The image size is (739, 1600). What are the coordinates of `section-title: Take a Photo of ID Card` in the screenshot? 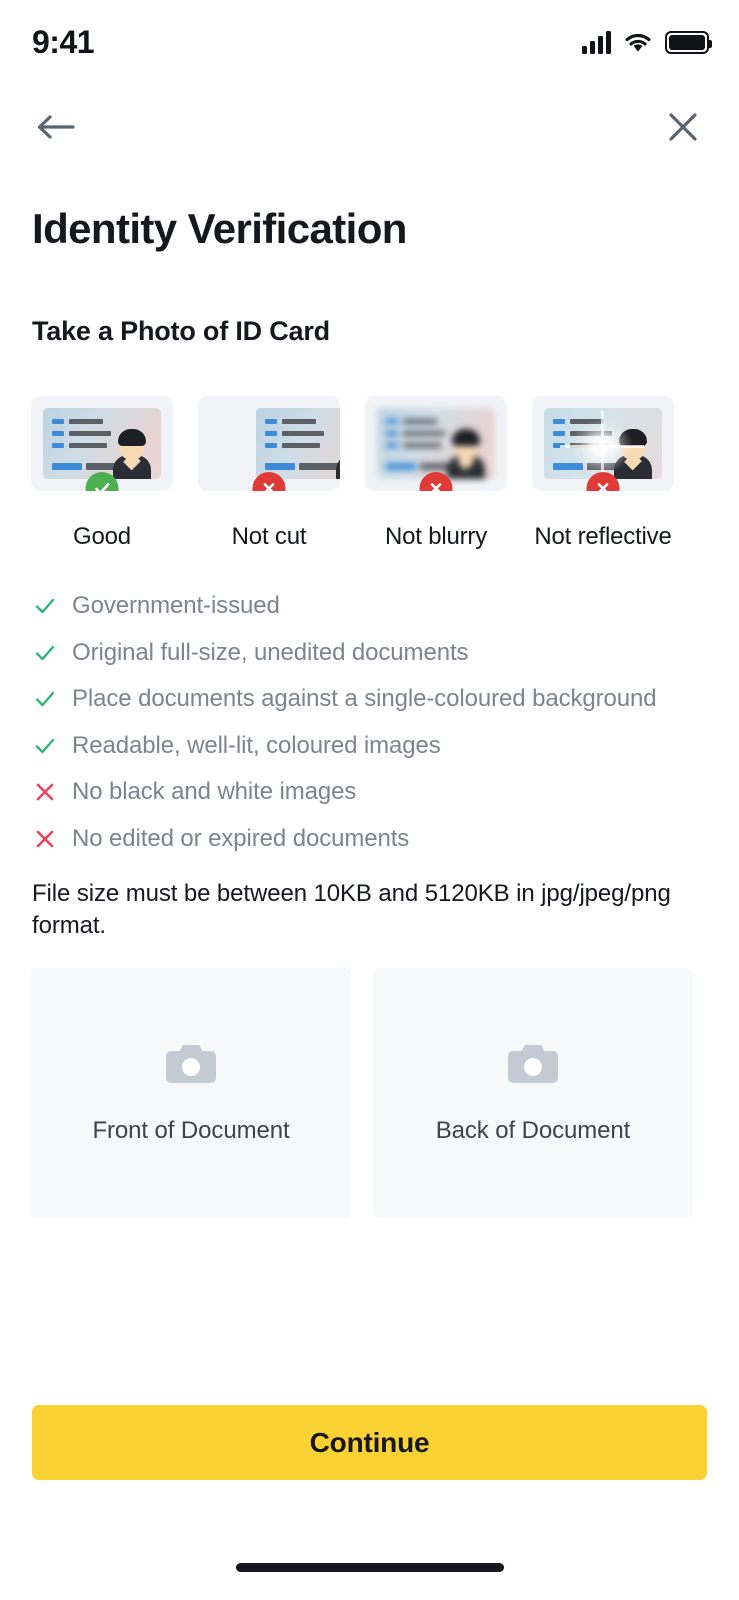 It's located at (181, 331).